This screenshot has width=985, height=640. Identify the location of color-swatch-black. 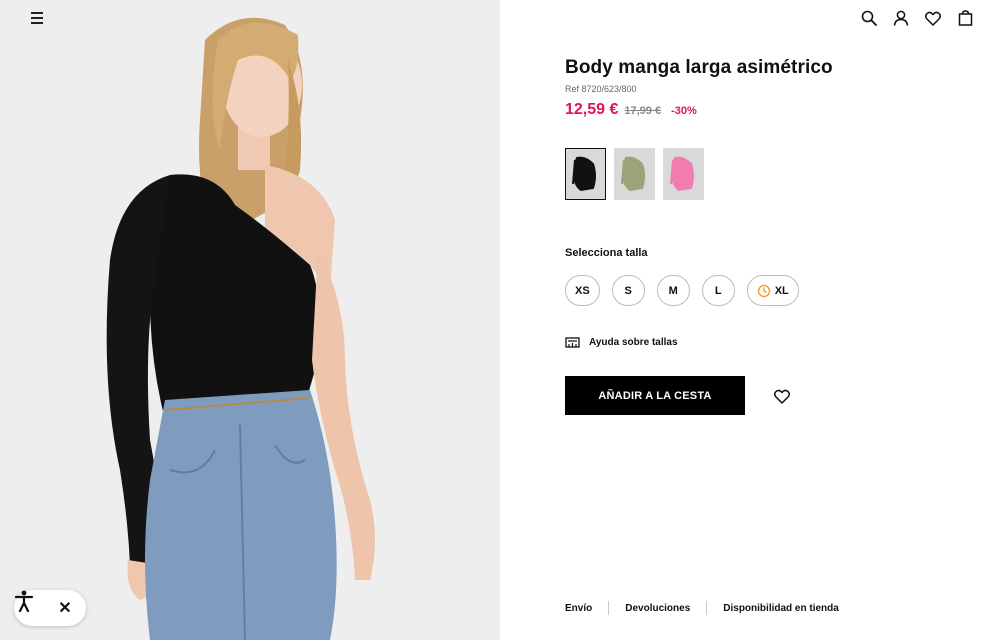
(585, 174).